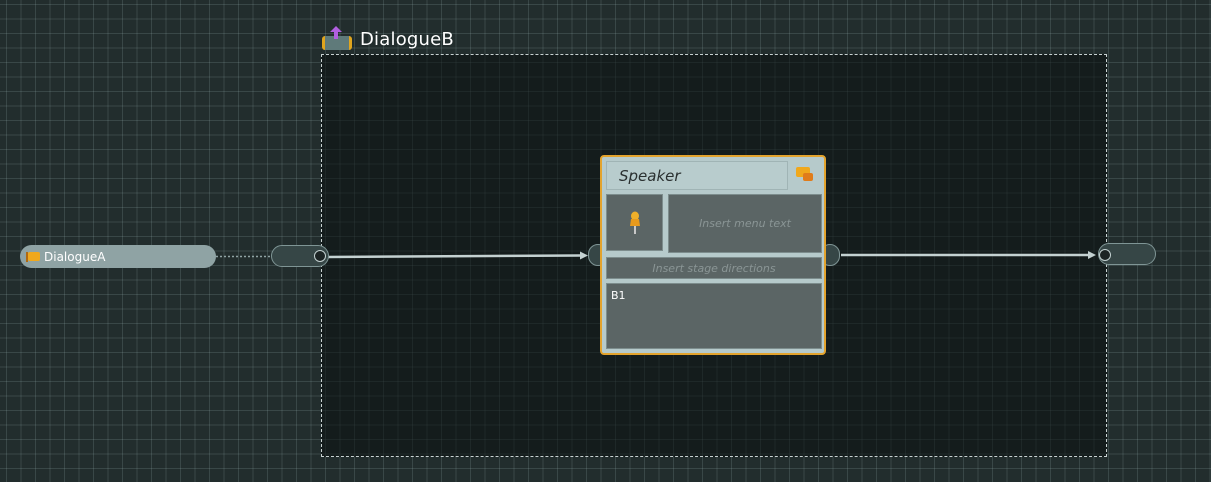 The height and width of the screenshot is (482, 1211). I want to click on speaker-portrait-slot, so click(634, 222).